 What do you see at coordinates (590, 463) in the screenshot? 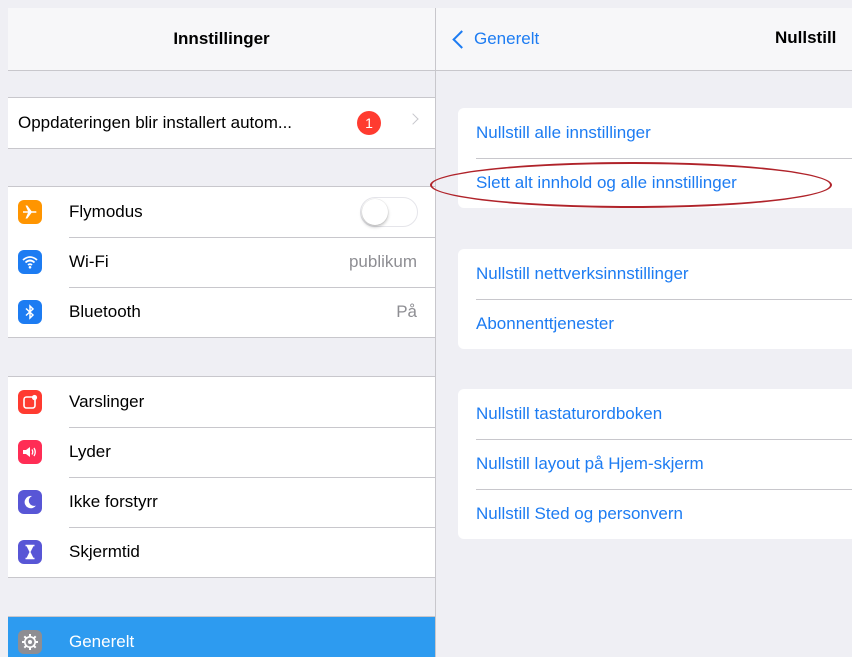
I see `reset-option-label: Nullstill layout på Hjem-skjerm` at bounding box center [590, 463].